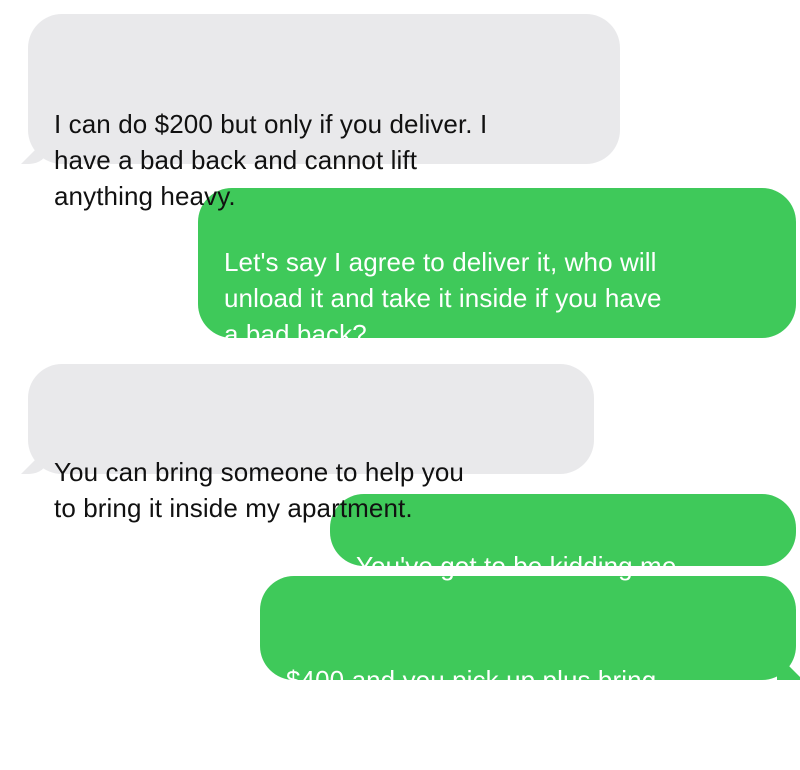 This screenshot has width=800, height=770. Describe the element at coordinates (516, 566) in the screenshot. I see `message-text: You've got to be kidding me` at that location.